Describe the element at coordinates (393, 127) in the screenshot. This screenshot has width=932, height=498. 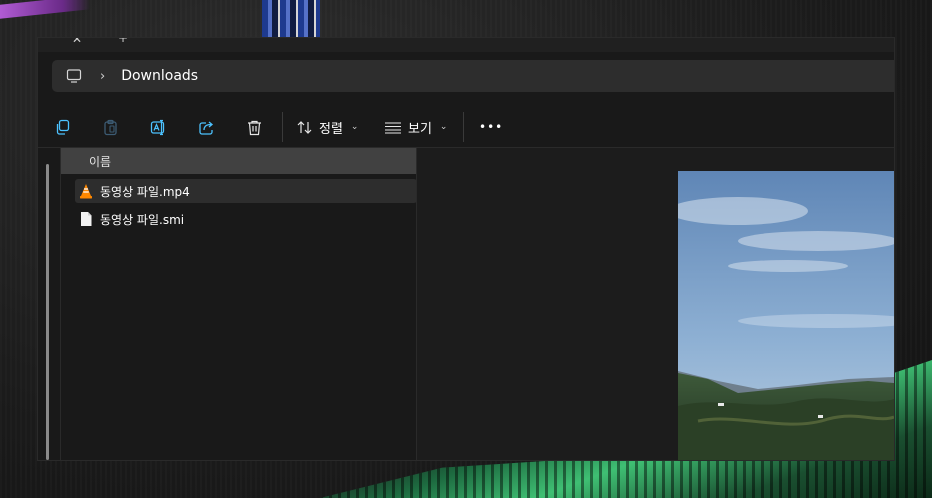
I see `list-view-icon` at that location.